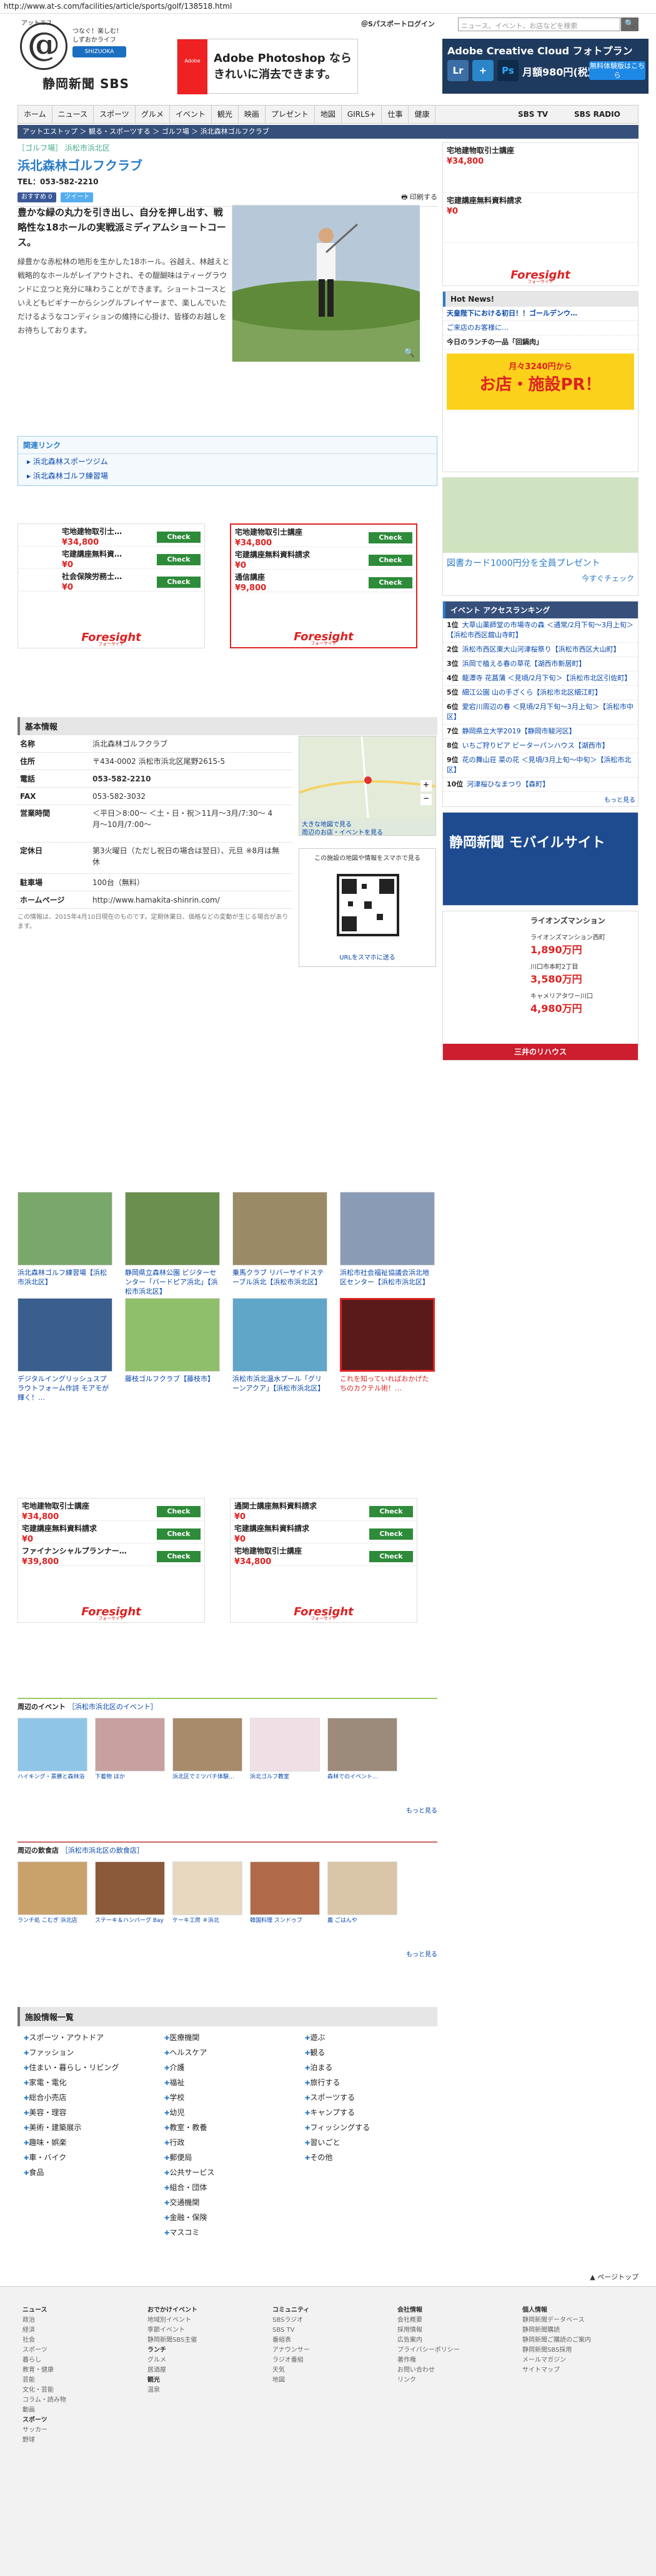 The height and width of the screenshot is (2576, 656). I want to click on related-link: ▸ 浜北森林スポーツジム, so click(227, 461).